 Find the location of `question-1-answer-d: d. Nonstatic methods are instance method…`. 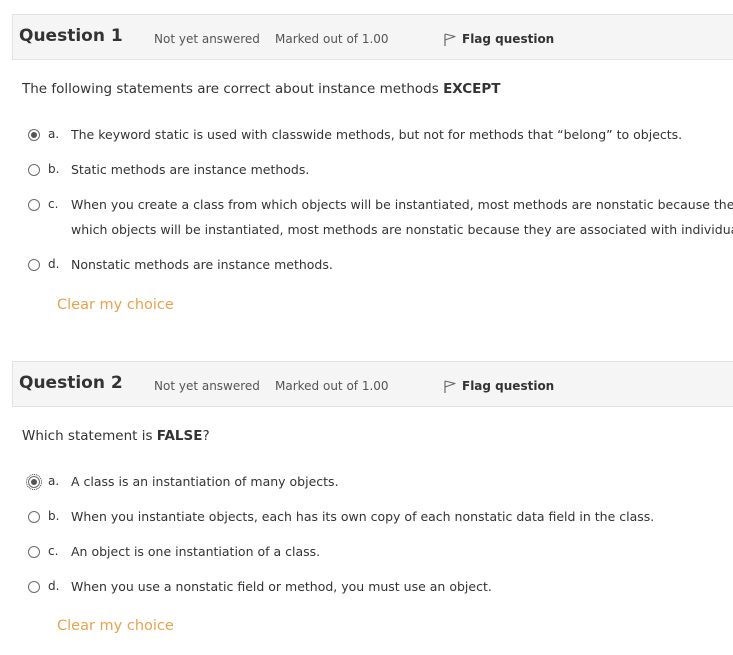

question-1-answer-d: d. Nonstatic methods are instance method… is located at coordinates (366, 267).